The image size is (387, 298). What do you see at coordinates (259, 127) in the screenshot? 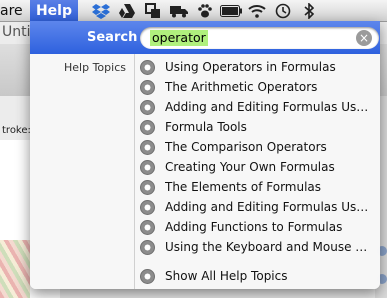
I see `help-topic-item: Formula Tools` at bounding box center [259, 127].